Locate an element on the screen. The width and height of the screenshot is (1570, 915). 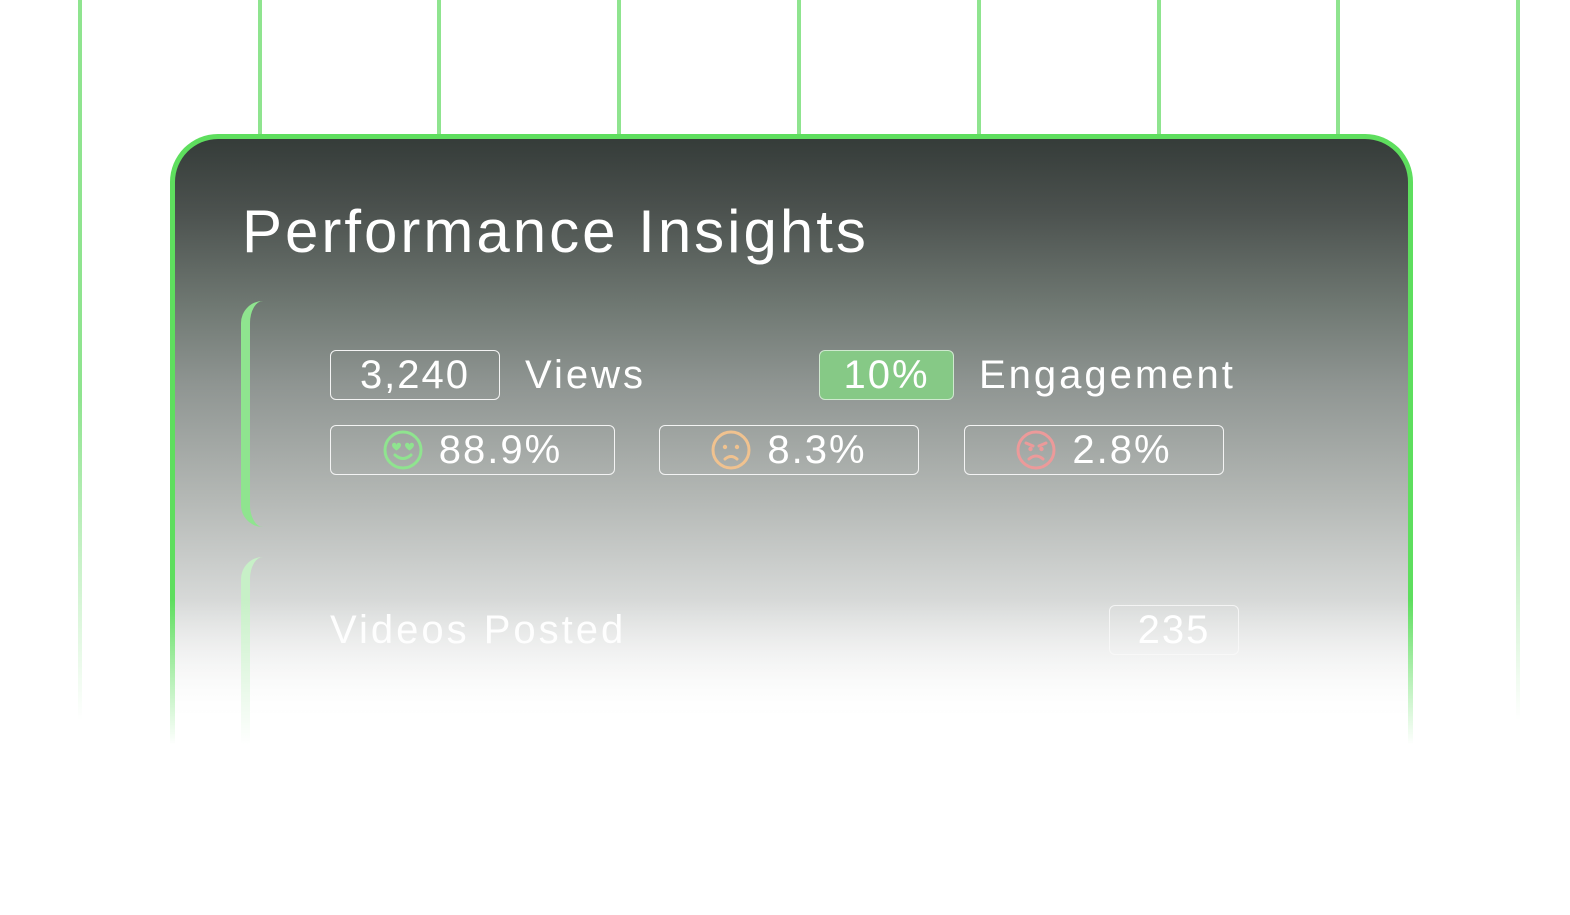
negative-sentiment-value: 2.8% is located at coordinates (1122, 449).